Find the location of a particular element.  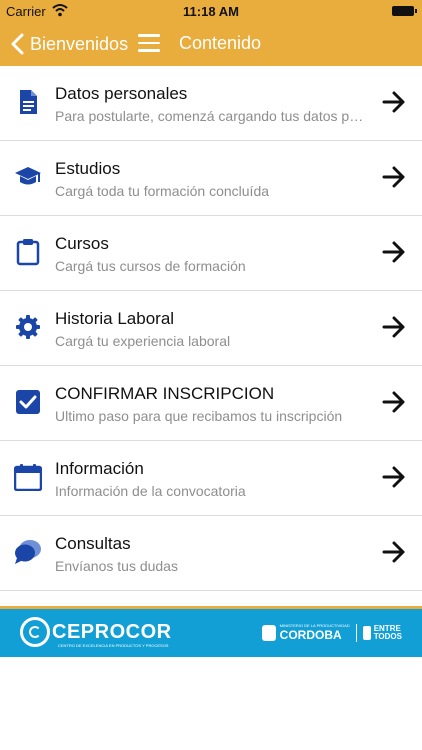

status-bar: Carrier 11:18 AM is located at coordinates (211, 11).